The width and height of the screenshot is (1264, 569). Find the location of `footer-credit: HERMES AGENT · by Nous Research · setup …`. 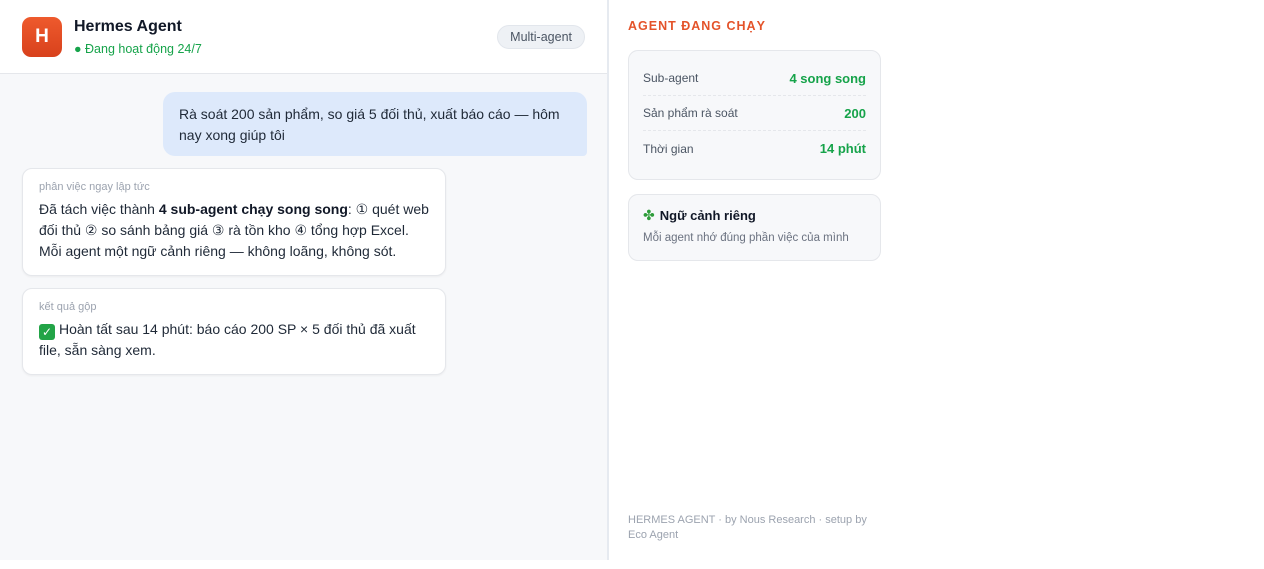

footer-credit: HERMES AGENT · by Nous Research · setup … is located at coordinates (747, 527).